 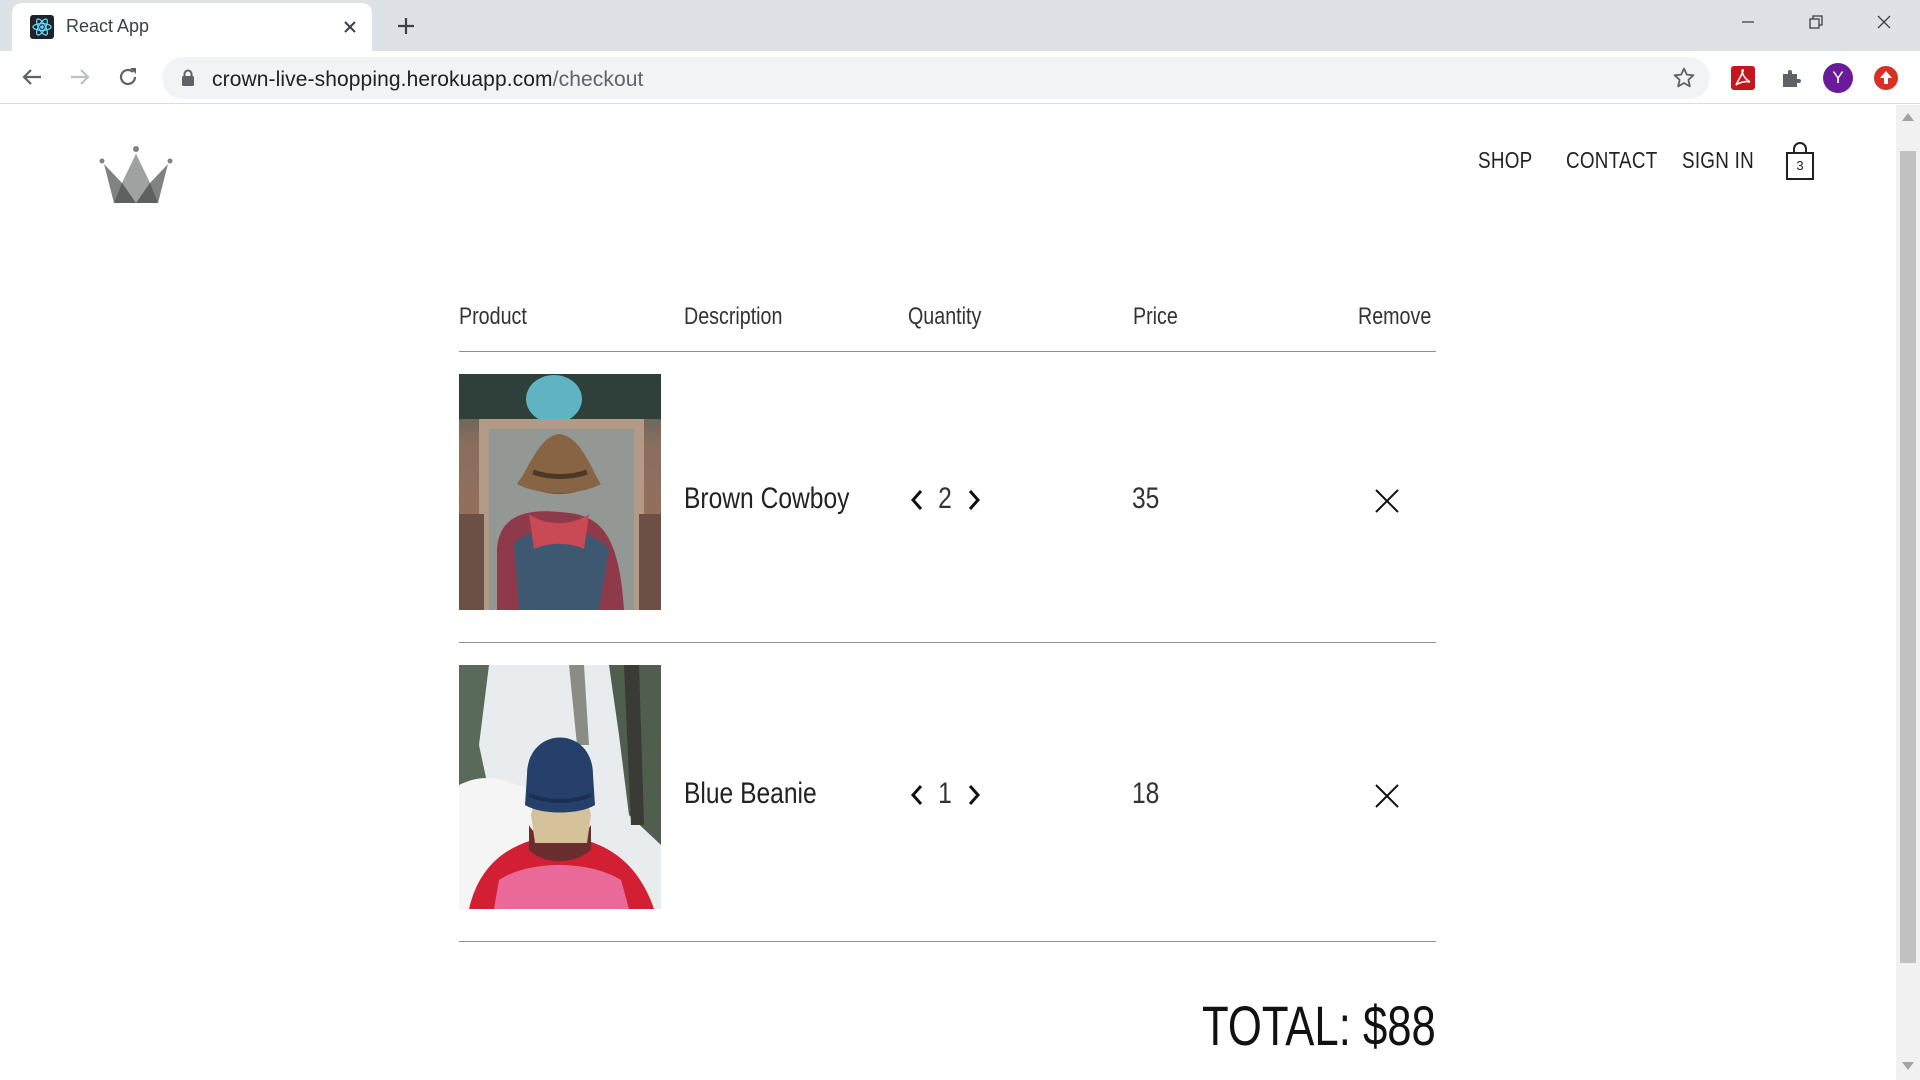 I want to click on reload-icon, so click(x=128, y=77).